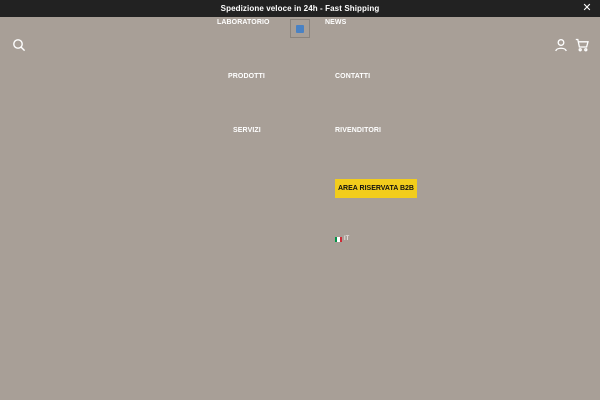 This screenshot has width=600, height=400. What do you see at coordinates (561, 45) in the screenshot?
I see `user-icon` at bounding box center [561, 45].